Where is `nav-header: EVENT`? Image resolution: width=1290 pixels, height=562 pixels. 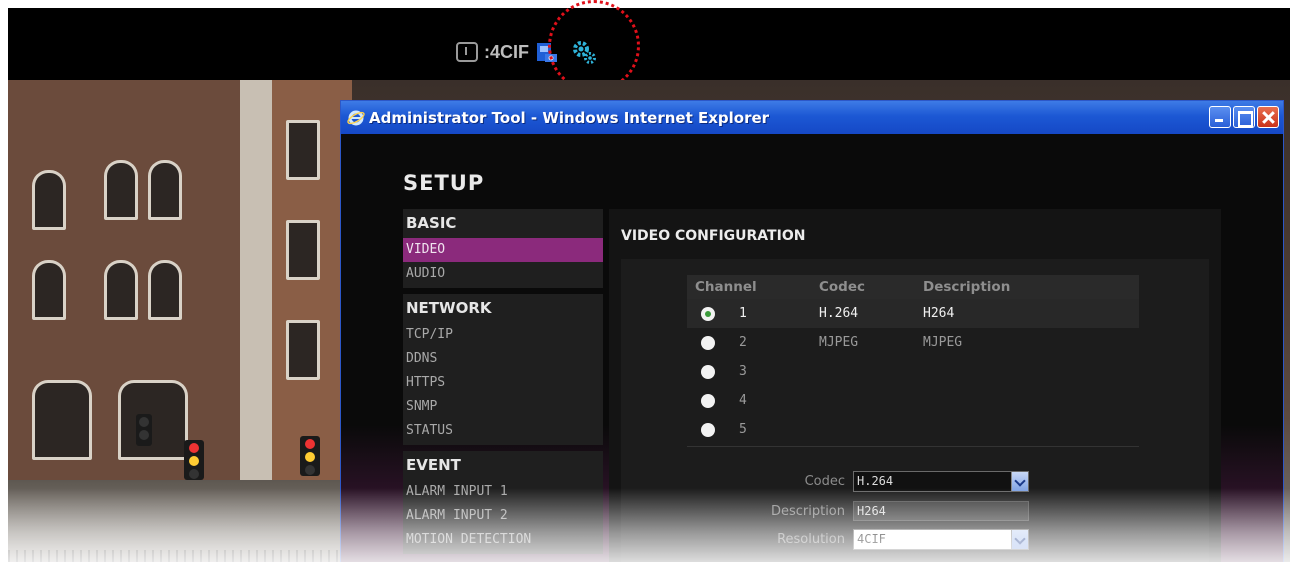
nav-header: EVENT is located at coordinates (433, 465).